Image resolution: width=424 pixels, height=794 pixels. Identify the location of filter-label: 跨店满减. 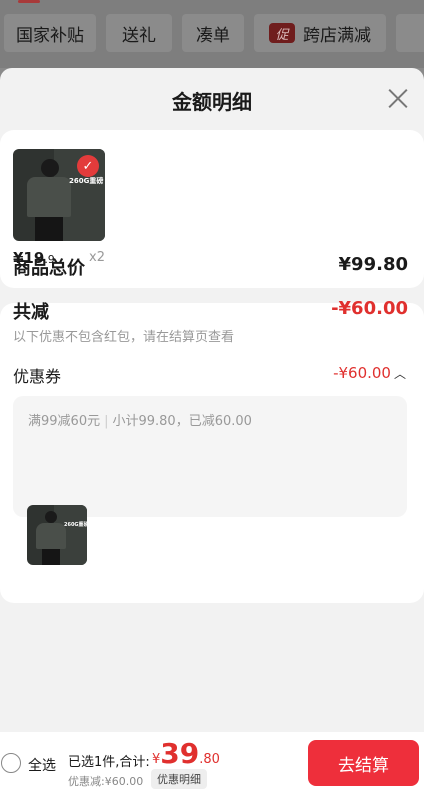
(337, 35).